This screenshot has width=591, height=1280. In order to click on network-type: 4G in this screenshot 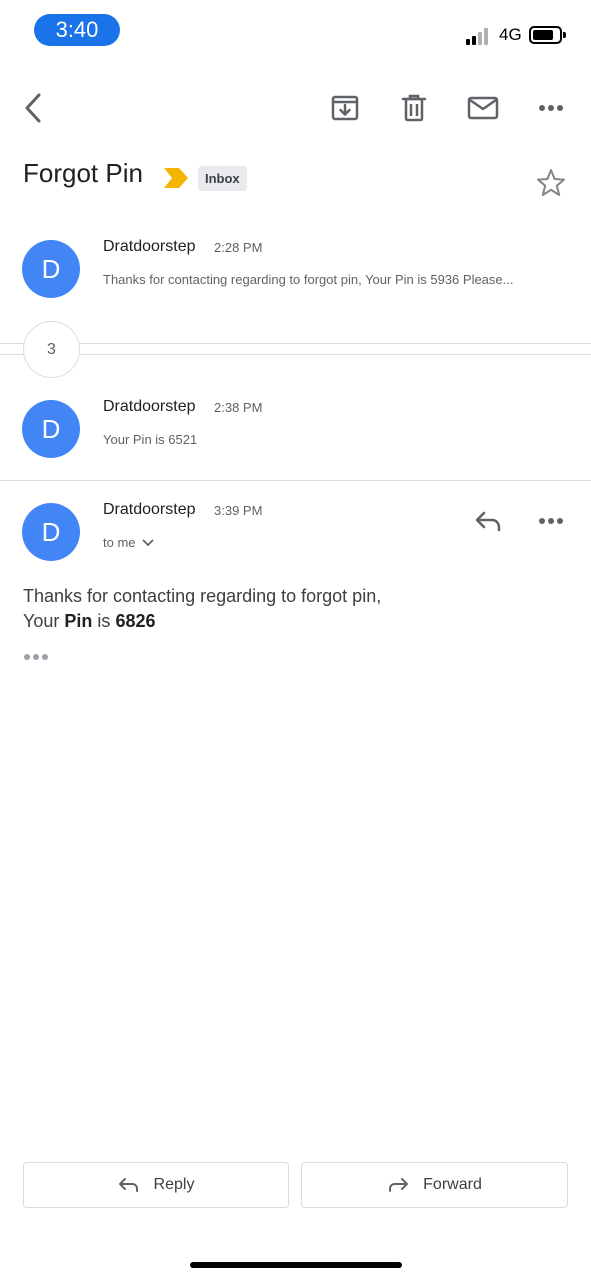, I will do `click(510, 34)`.